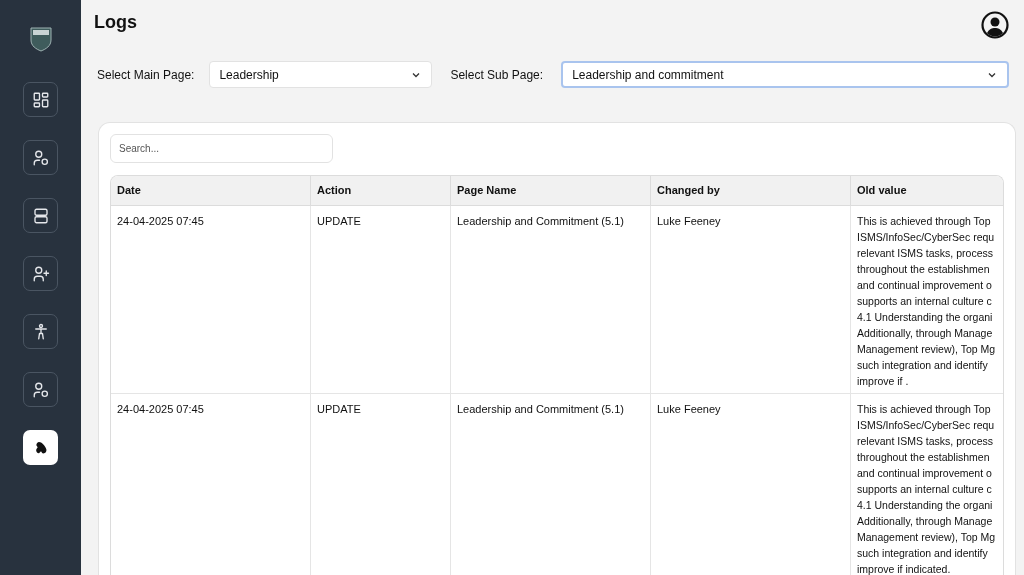 The width and height of the screenshot is (1024, 575). I want to click on column-header: Date, so click(211, 190).